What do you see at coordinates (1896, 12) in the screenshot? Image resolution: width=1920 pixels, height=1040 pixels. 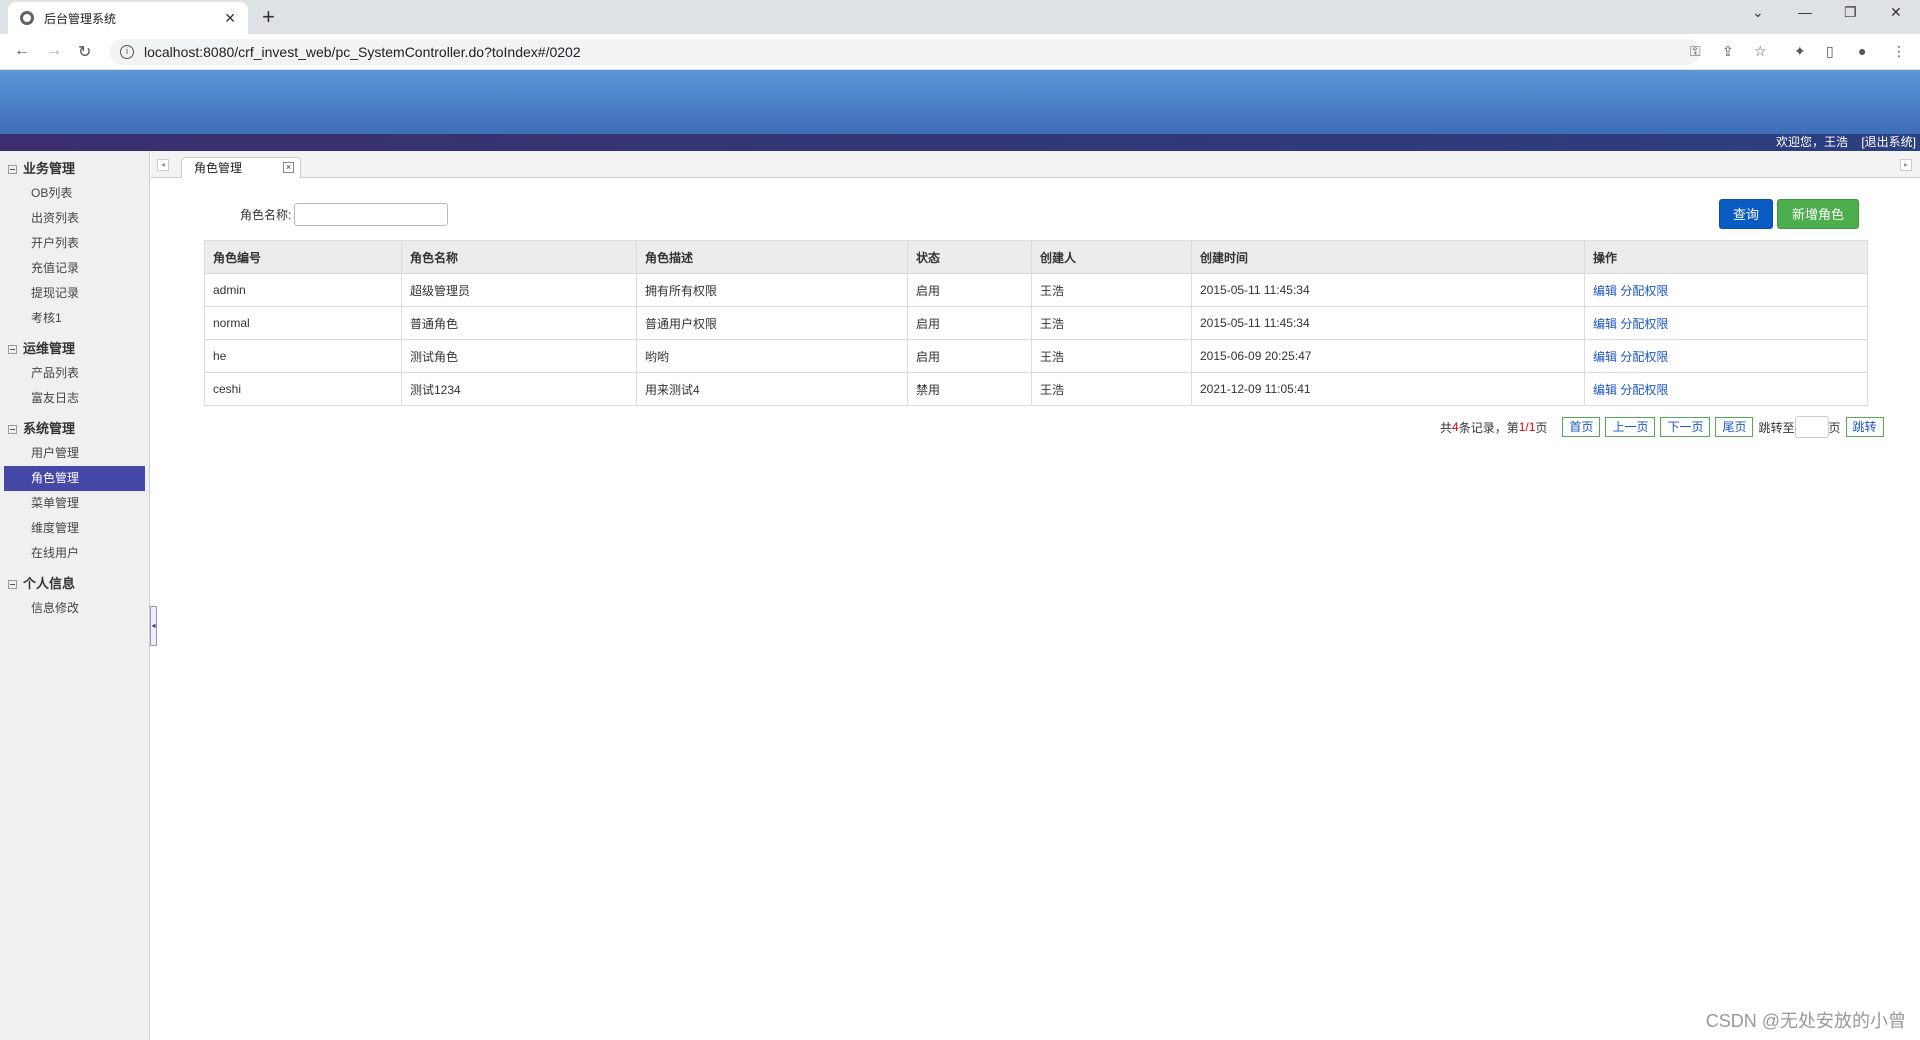 I see `close-window-icon: ✕` at bounding box center [1896, 12].